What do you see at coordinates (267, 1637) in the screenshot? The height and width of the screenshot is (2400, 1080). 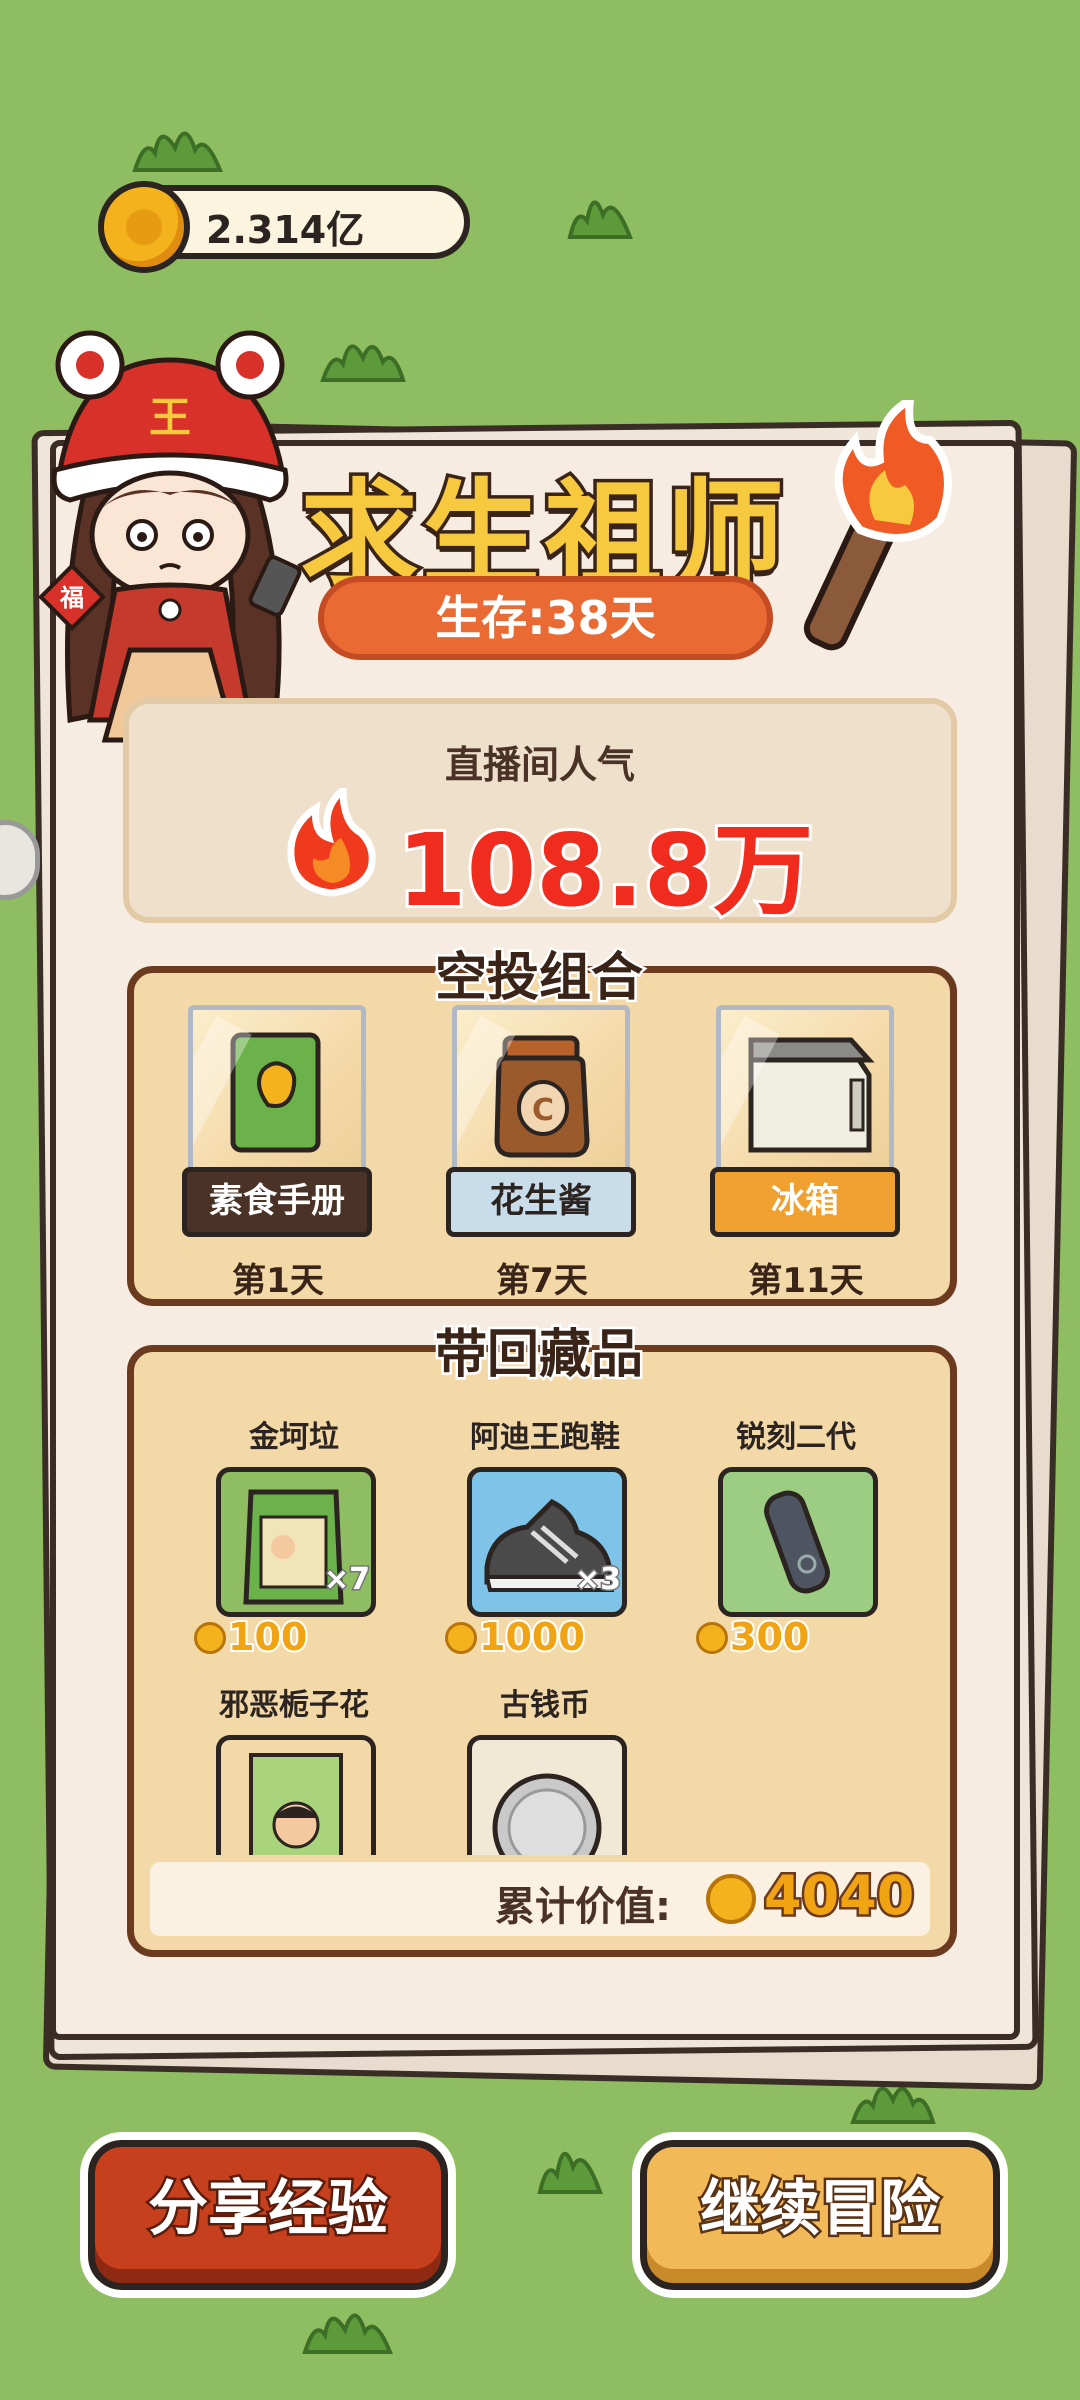 I see `item-price-value: 100` at bounding box center [267, 1637].